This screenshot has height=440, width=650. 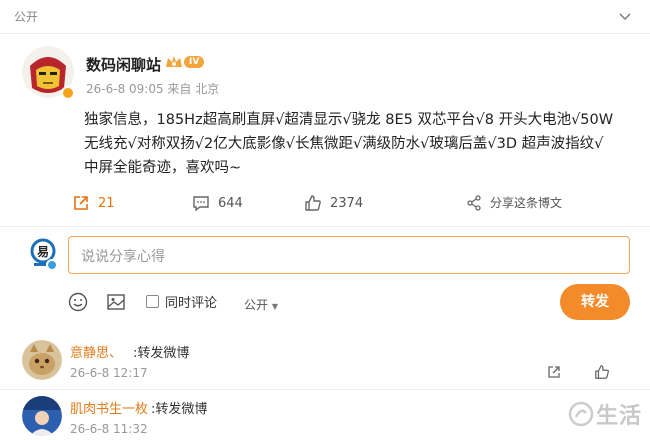 What do you see at coordinates (230, 203) in the screenshot?
I see `comment-count: 644` at bounding box center [230, 203].